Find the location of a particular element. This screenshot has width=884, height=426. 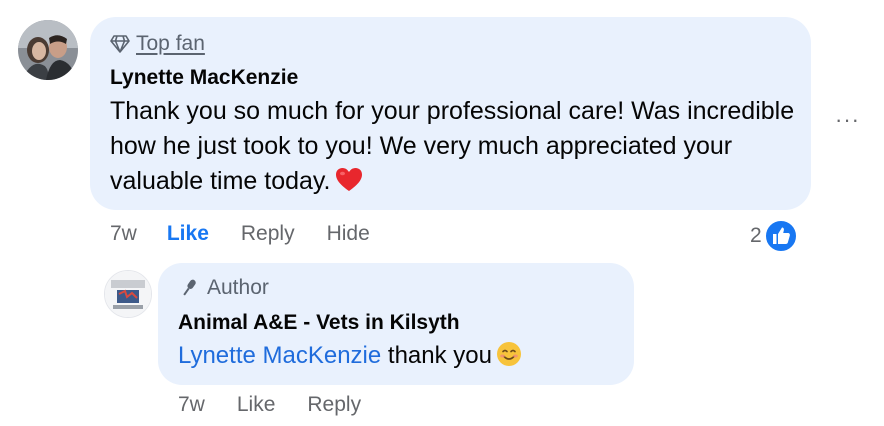

author-badge: Author is located at coordinates (223, 288).